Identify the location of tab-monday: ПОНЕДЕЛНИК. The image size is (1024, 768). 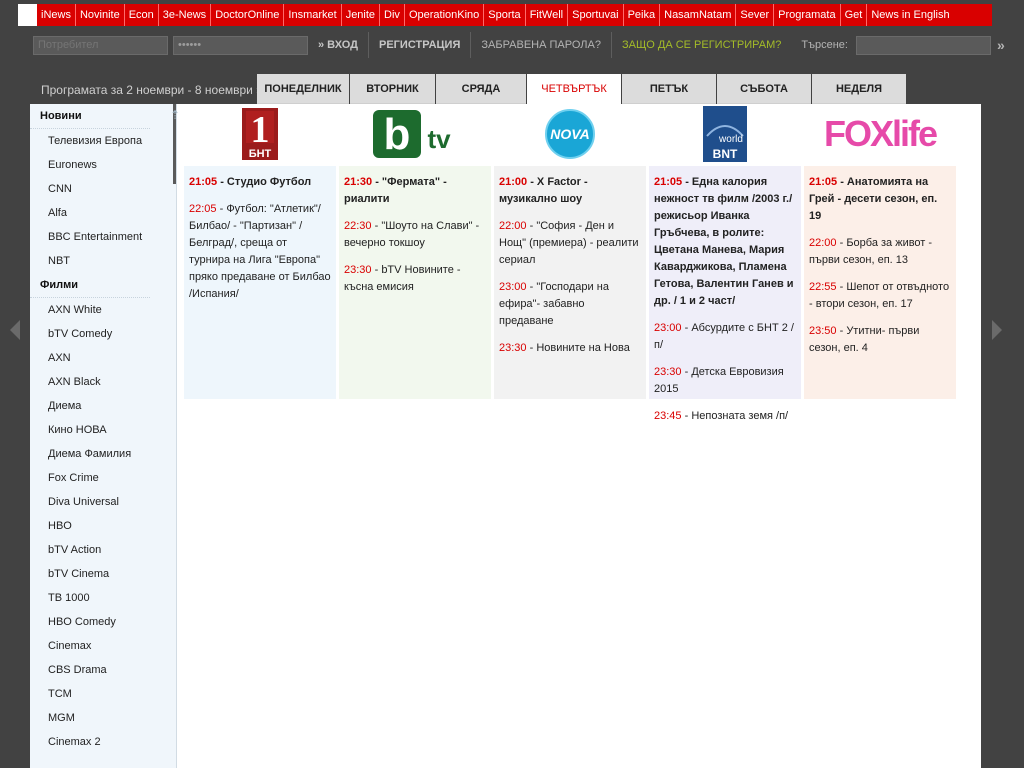
(303, 89).